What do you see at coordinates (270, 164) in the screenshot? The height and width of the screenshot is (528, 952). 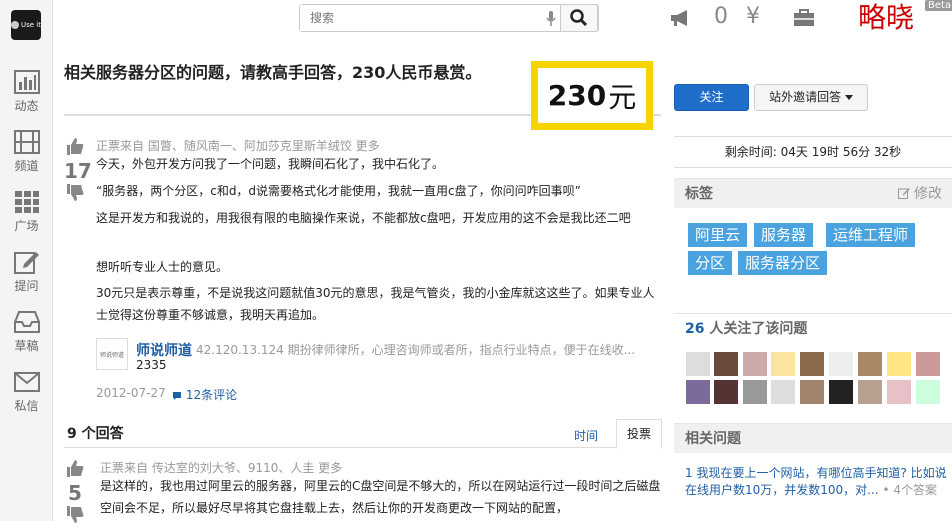 I see `question-paragraph: 今天，外包开发方问我了一个问题，我瞬间石化了，我中石化了。` at bounding box center [270, 164].